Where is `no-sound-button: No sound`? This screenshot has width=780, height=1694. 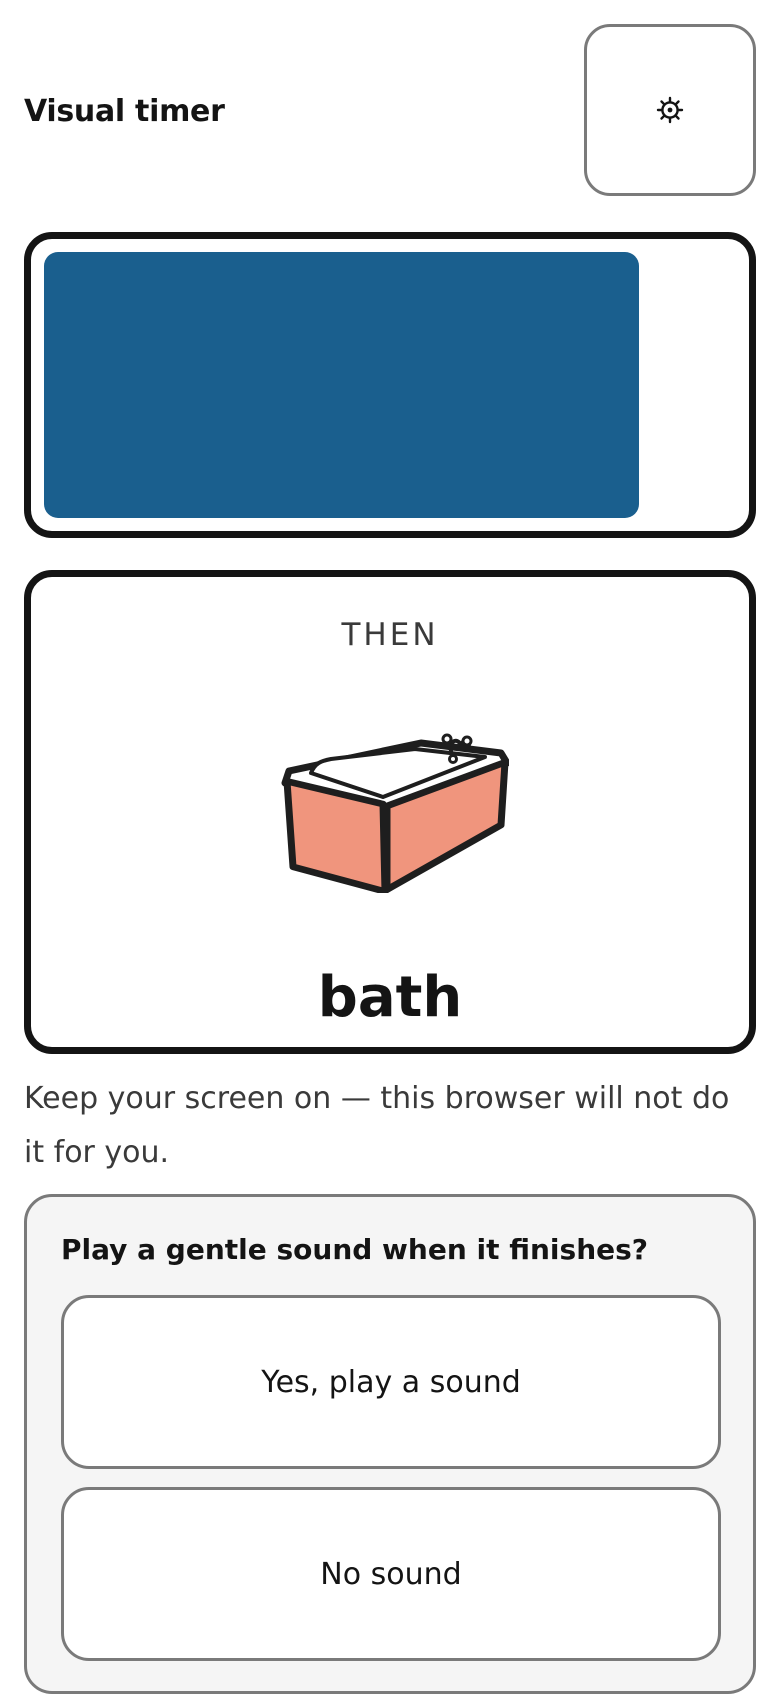 no-sound-button: No sound is located at coordinates (391, 1574).